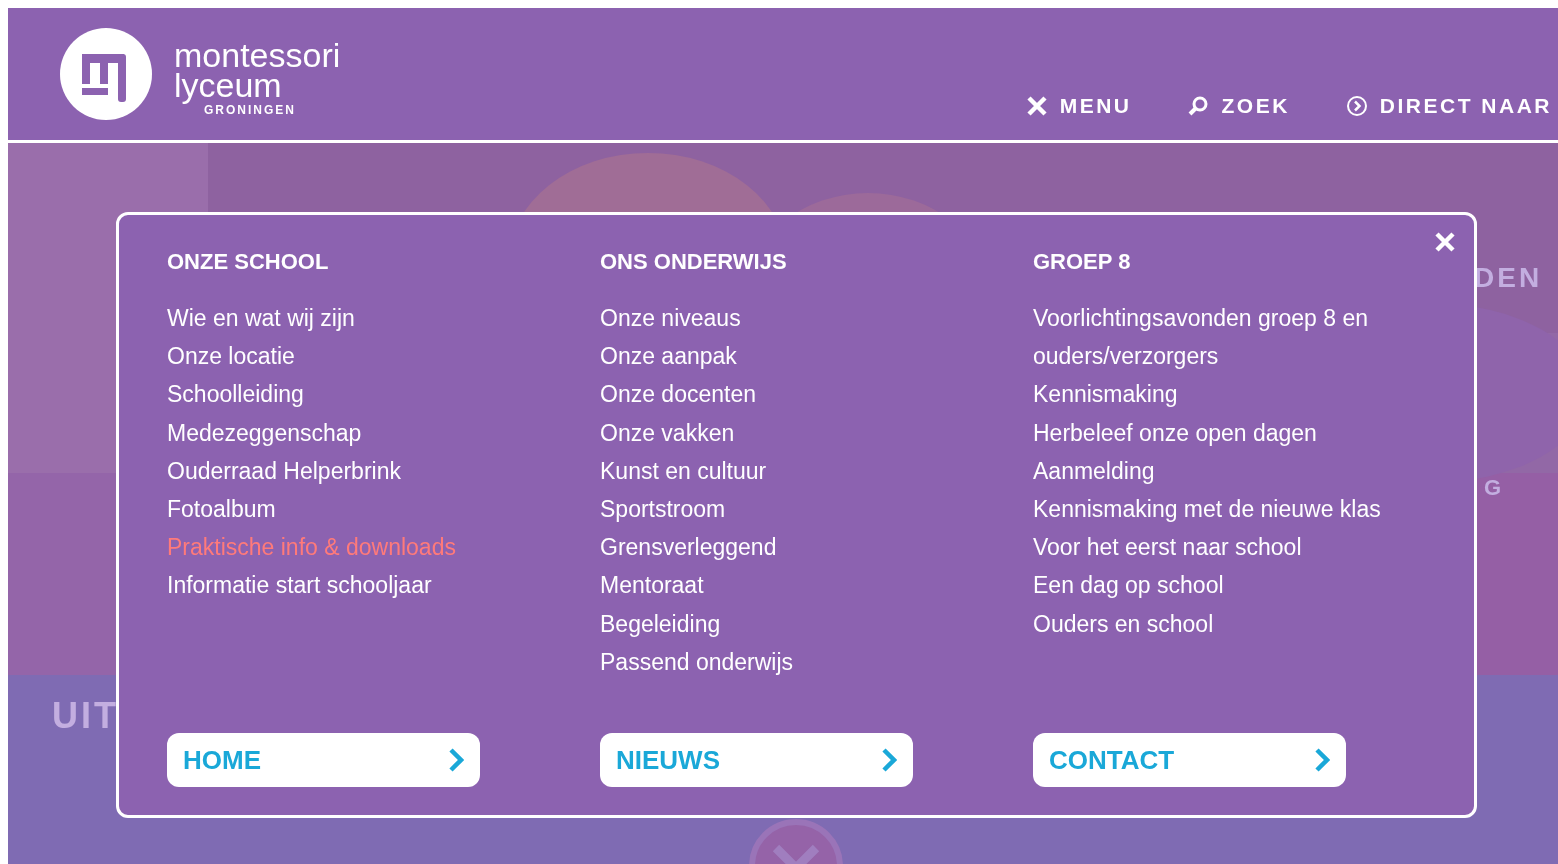  I want to click on page-link: Kennismaking met de nieuwe klas, so click(1207, 509).